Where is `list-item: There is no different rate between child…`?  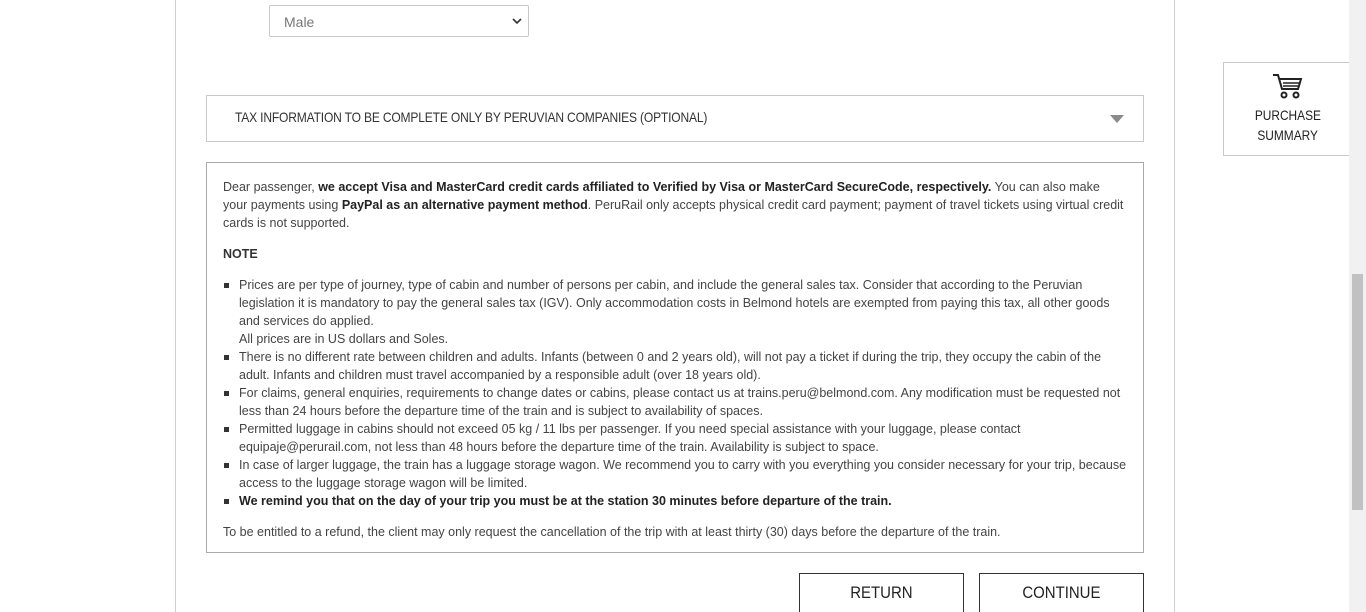 list-item: There is no different rate between child… is located at coordinates (675, 366).